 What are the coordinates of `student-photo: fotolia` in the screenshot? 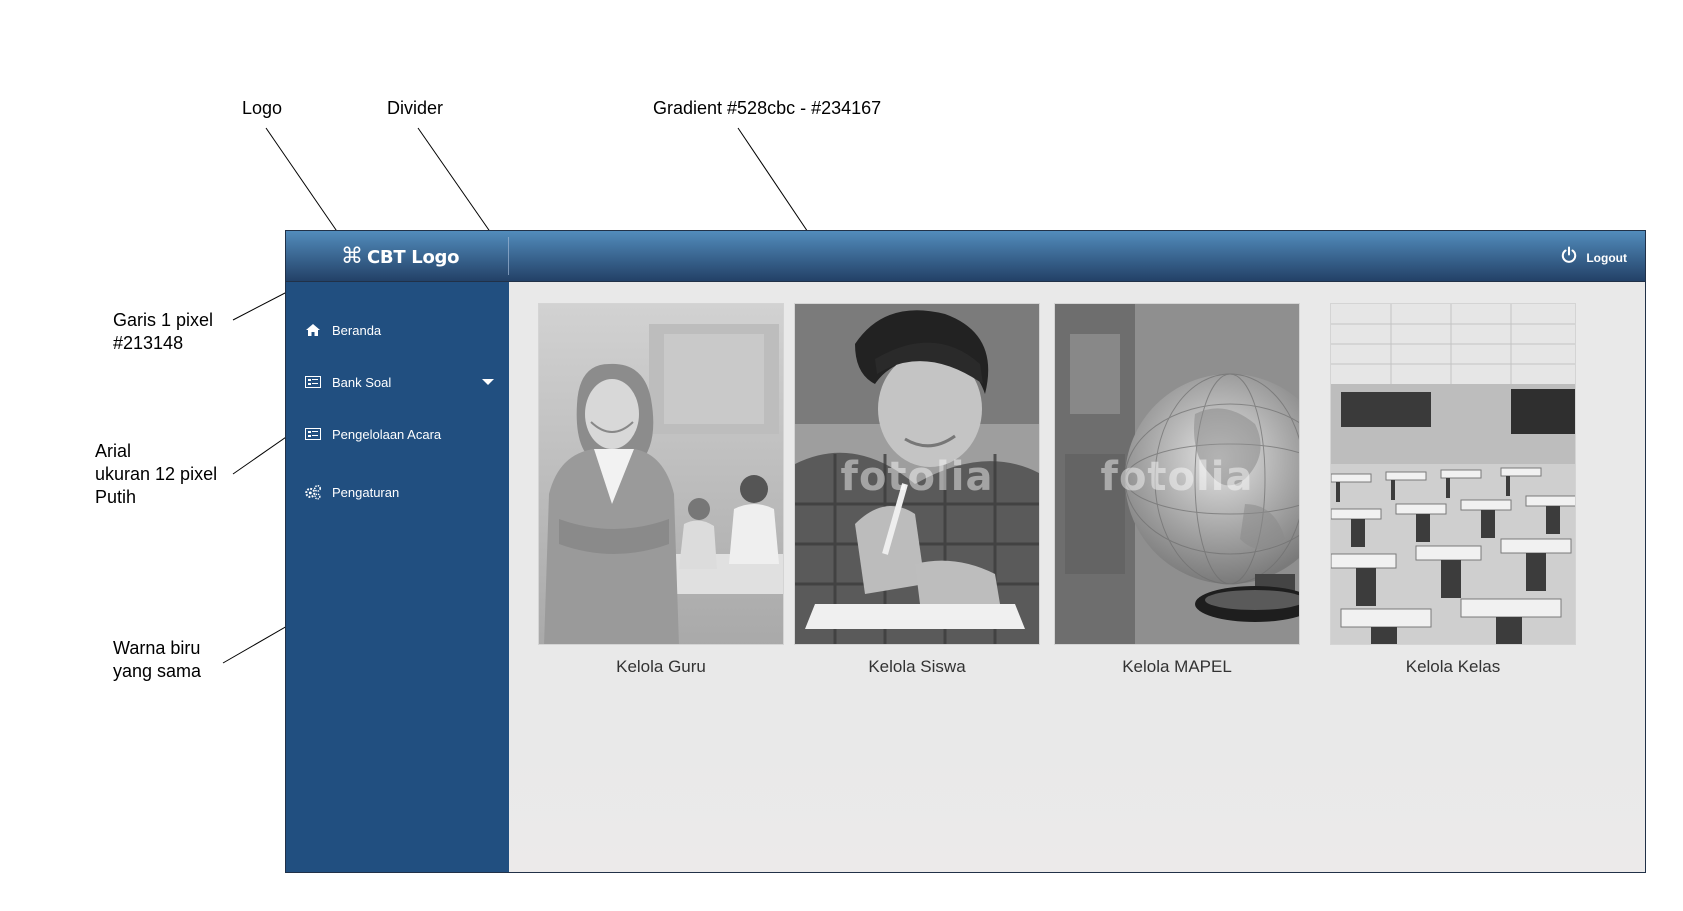 It's located at (917, 474).